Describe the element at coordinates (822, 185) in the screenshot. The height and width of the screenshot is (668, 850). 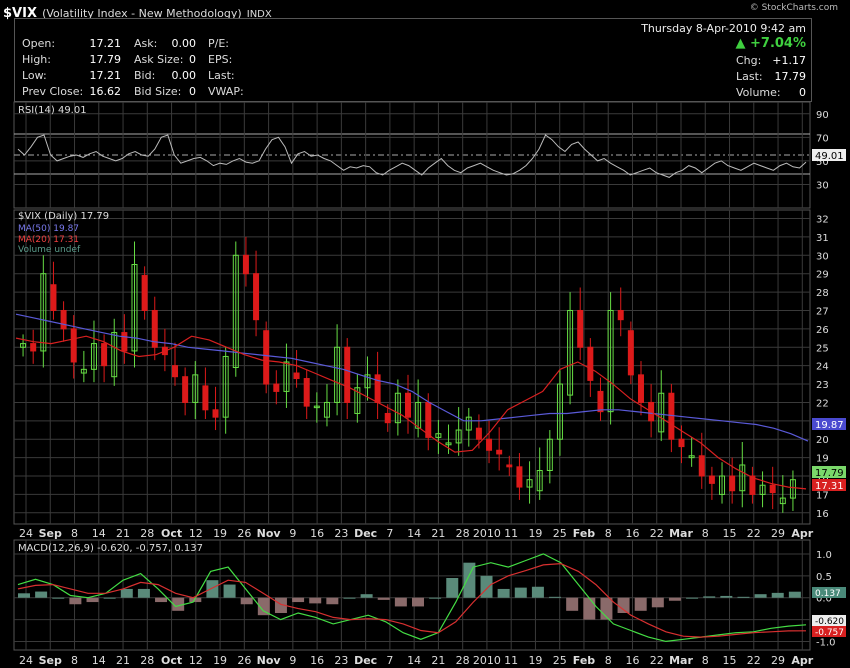
I see `y-tick-label: 30` at that location.